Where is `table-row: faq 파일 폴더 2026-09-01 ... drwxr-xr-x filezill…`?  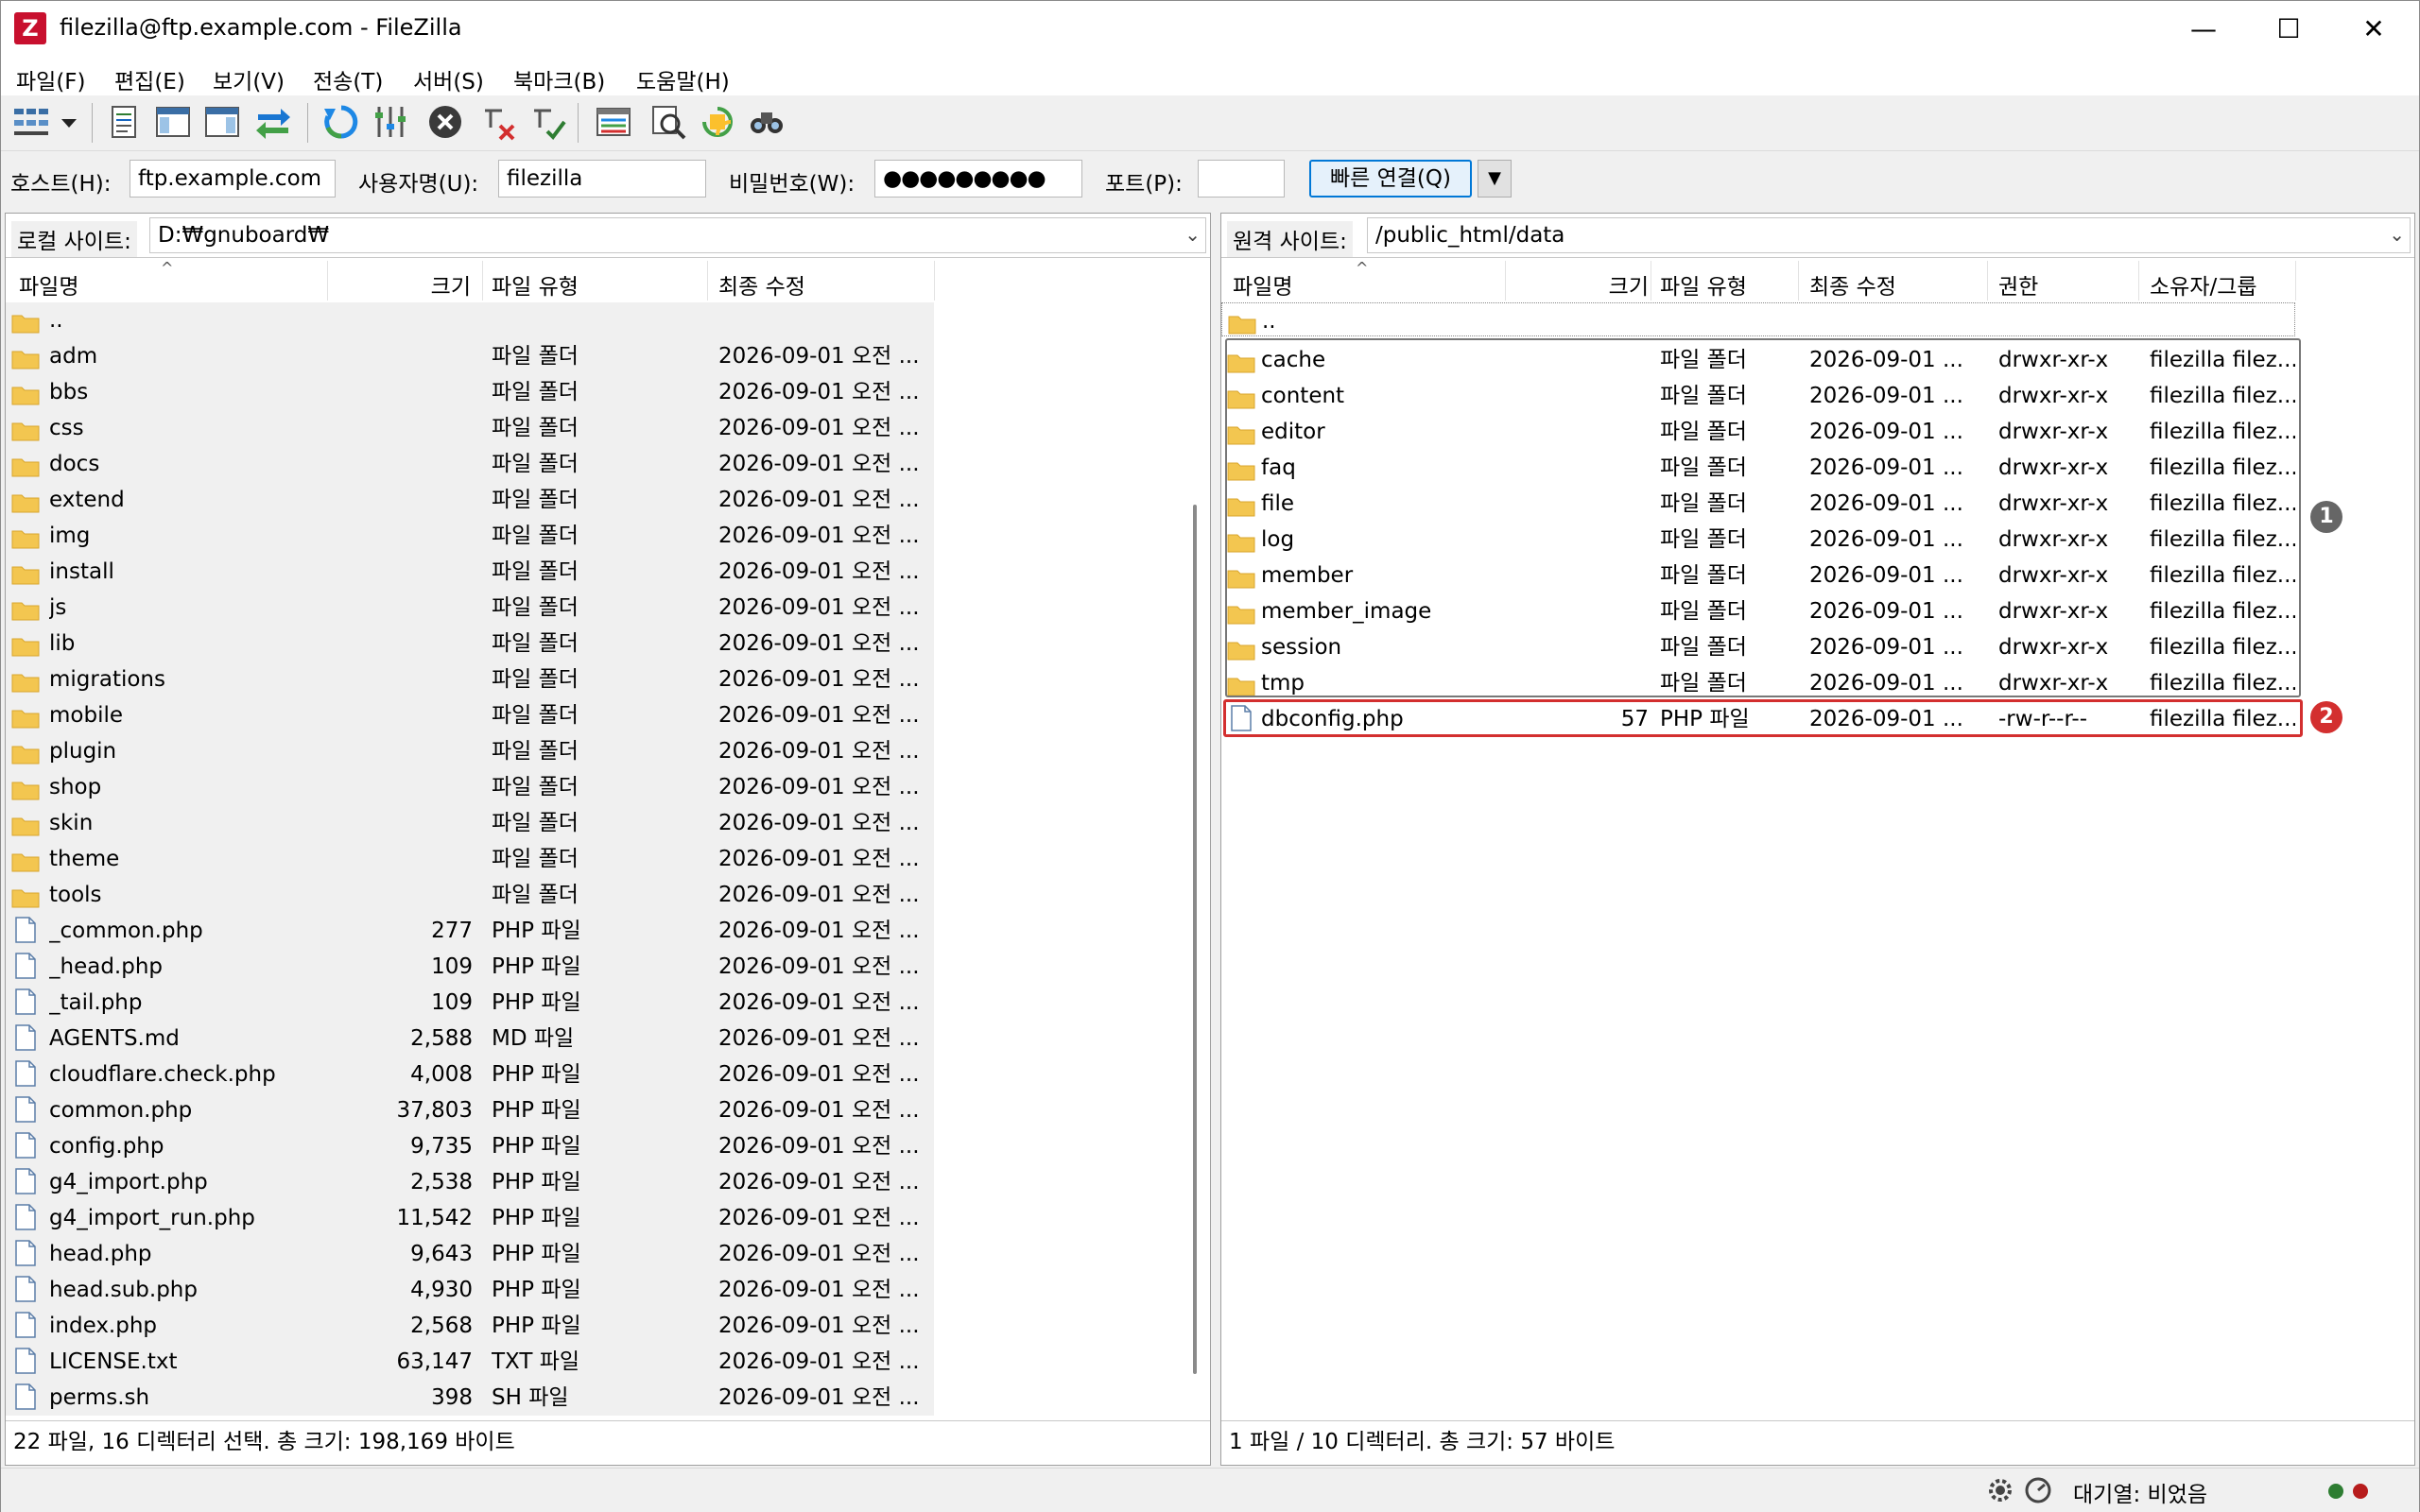 table-row: faq 파일 폴더 2026-09-01 ... drwxr-xr-x filezill… is located at coordinates (1758, 468).